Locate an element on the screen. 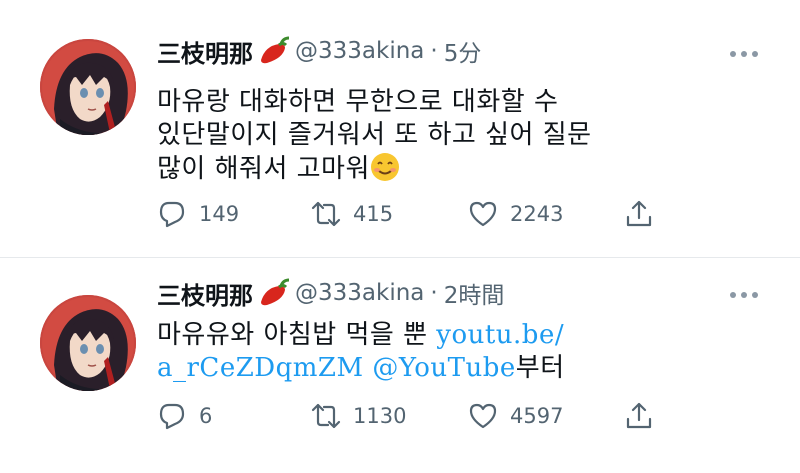  tweet-text-end: 부터 is located at coordinates (540, 368).